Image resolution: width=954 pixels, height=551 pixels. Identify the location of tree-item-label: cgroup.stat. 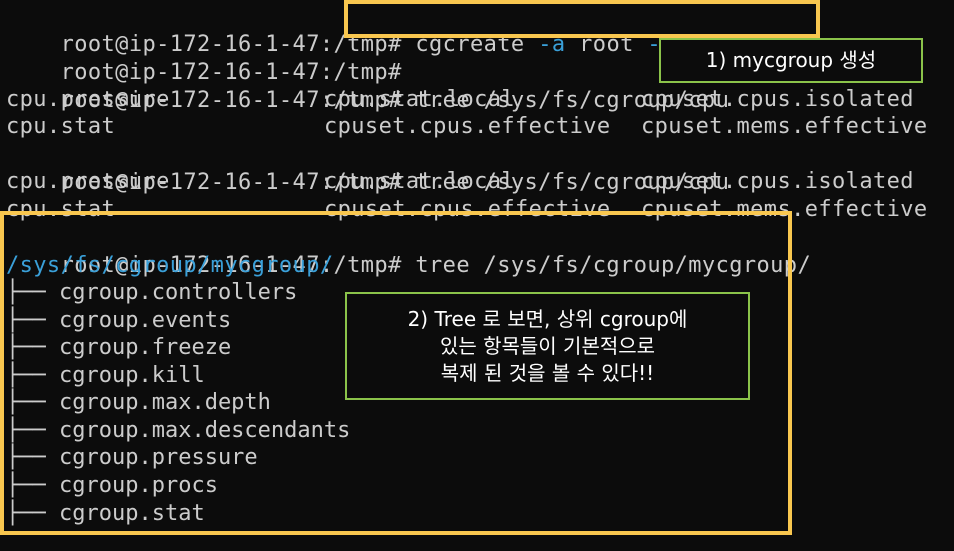
(132, 513).